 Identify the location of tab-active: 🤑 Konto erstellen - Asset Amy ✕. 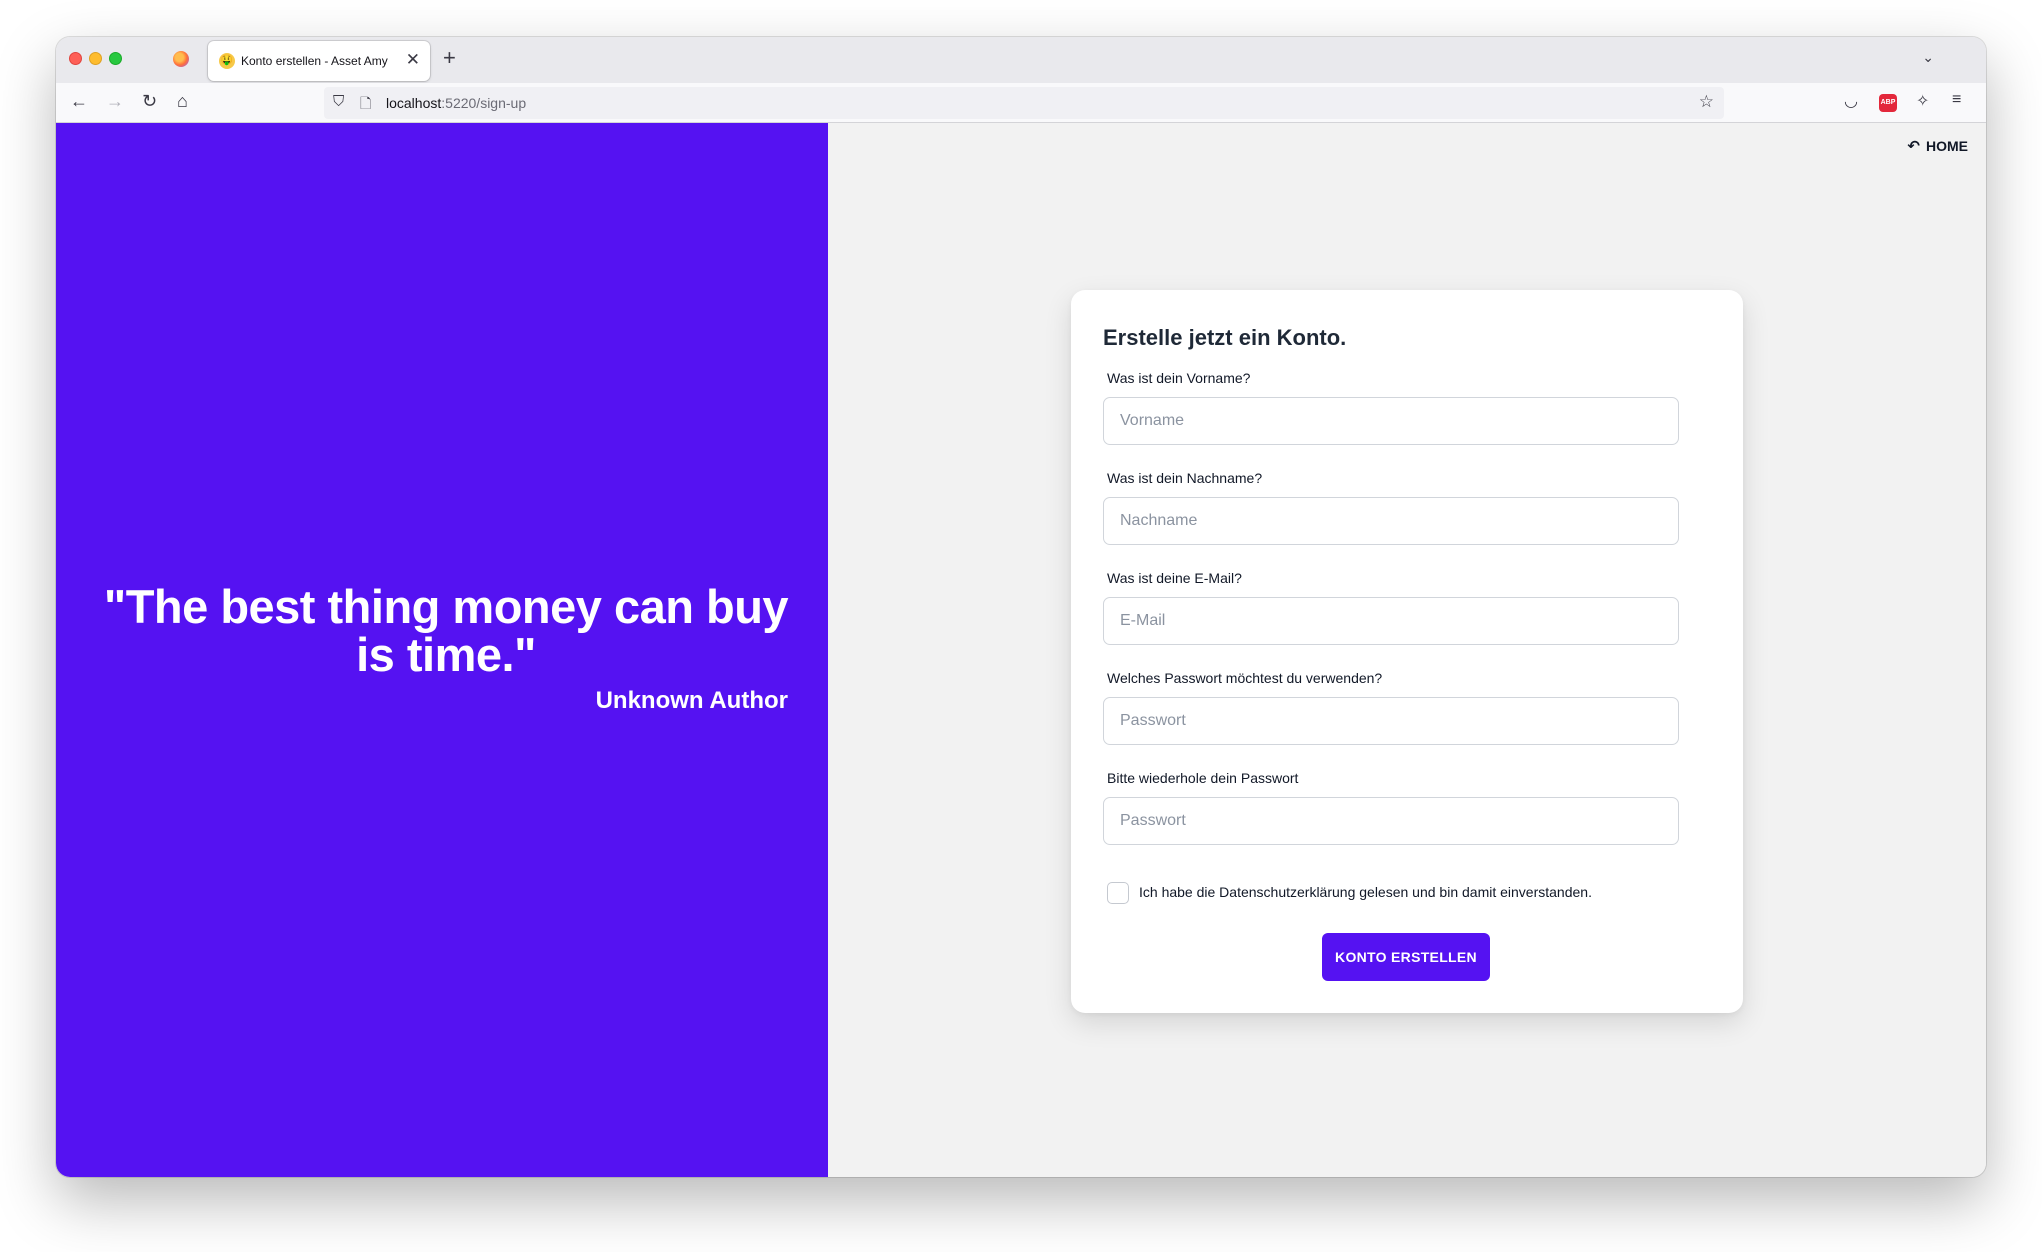
(319, 61).